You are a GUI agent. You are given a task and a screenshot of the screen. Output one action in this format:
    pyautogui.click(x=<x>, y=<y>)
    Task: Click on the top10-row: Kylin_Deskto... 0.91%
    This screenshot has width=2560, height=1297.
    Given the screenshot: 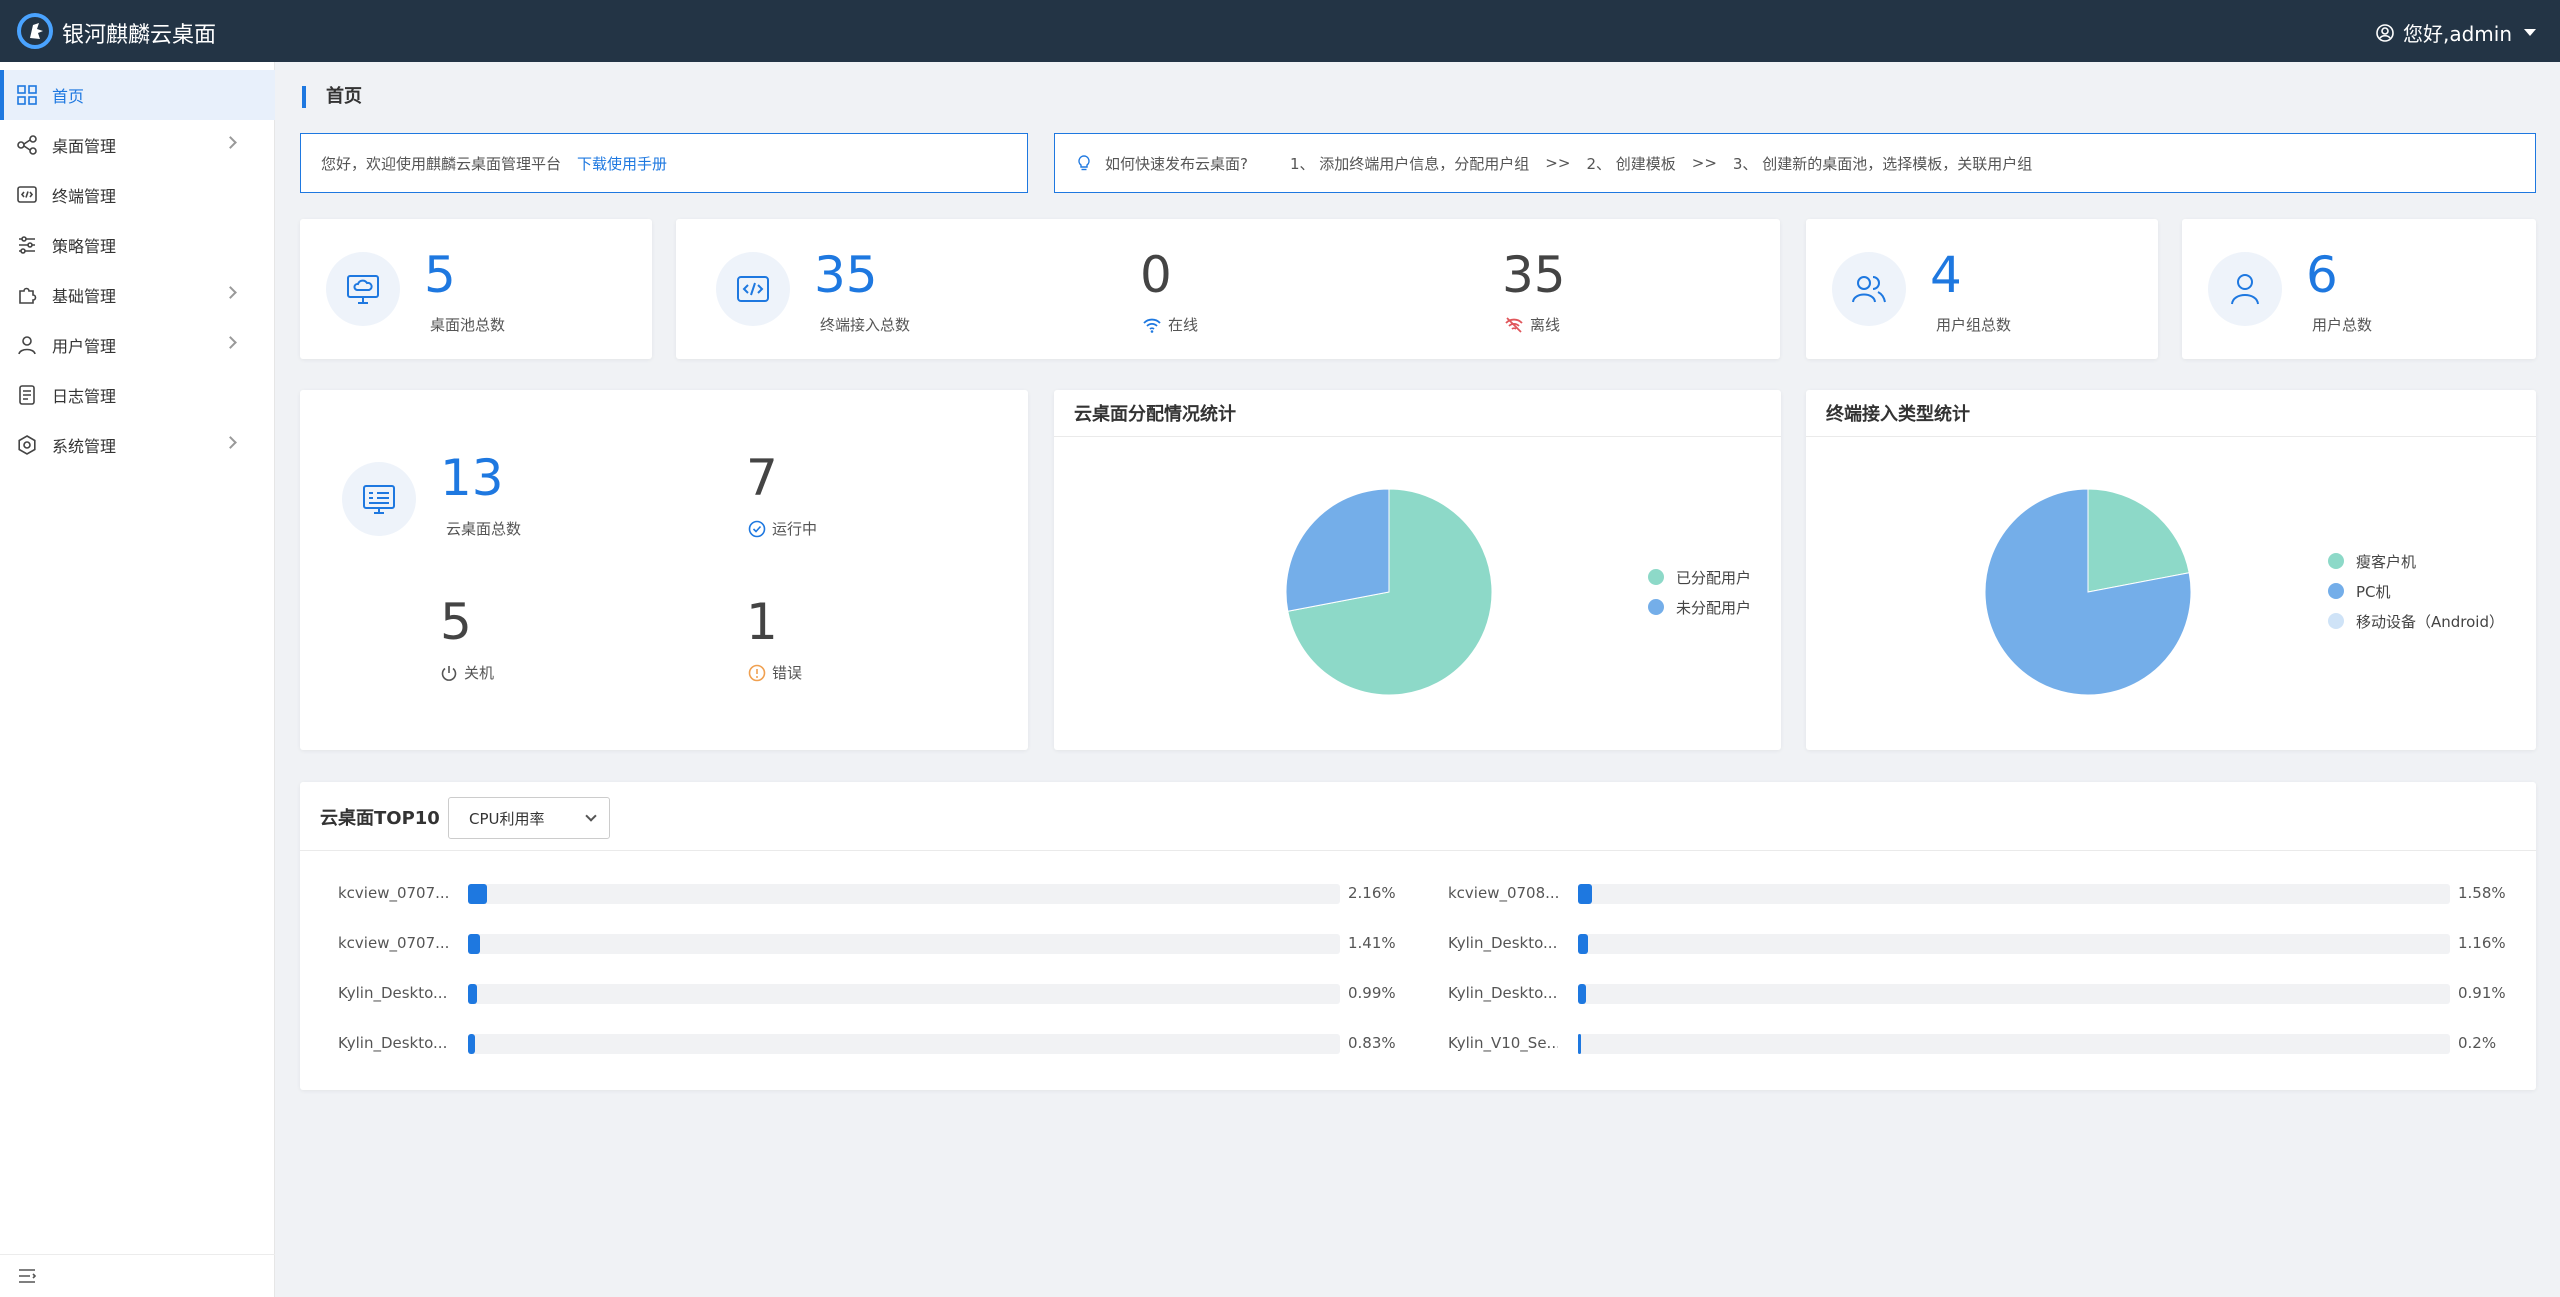 What is the action you would take?
    pyautogui.click(x=1988, y=994)
    